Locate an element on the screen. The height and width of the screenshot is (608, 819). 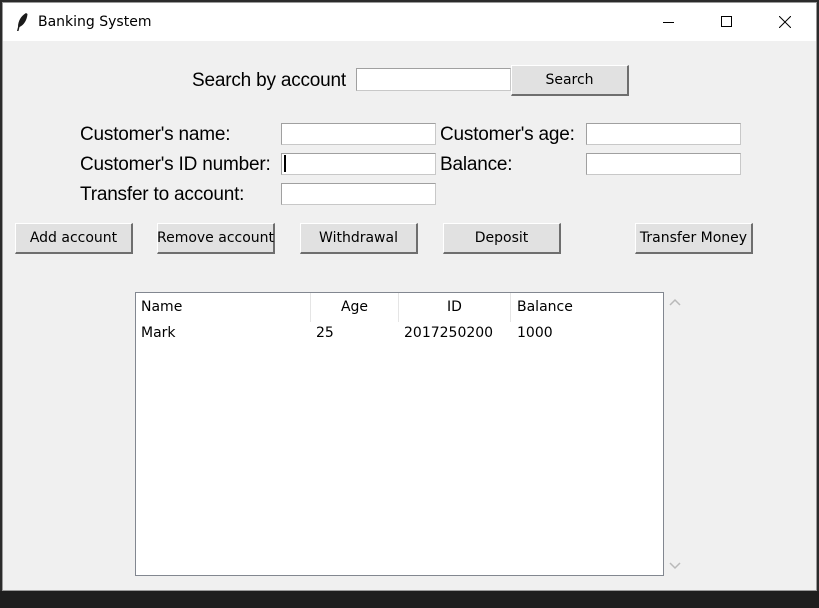
balance-field is located at coordinates (663, 164).